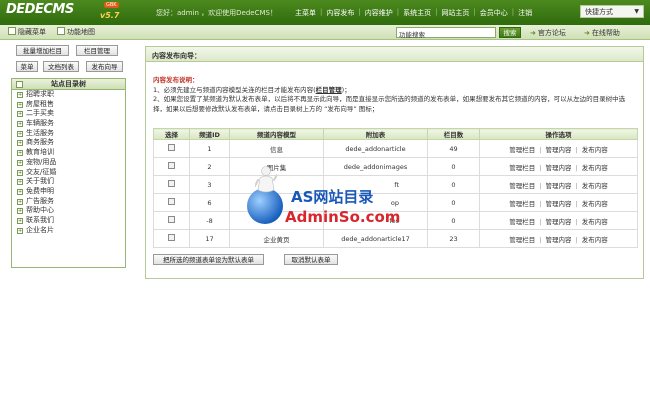  I want to click on cancel-default-form-button: 取消默认表单, so click(311, 259).